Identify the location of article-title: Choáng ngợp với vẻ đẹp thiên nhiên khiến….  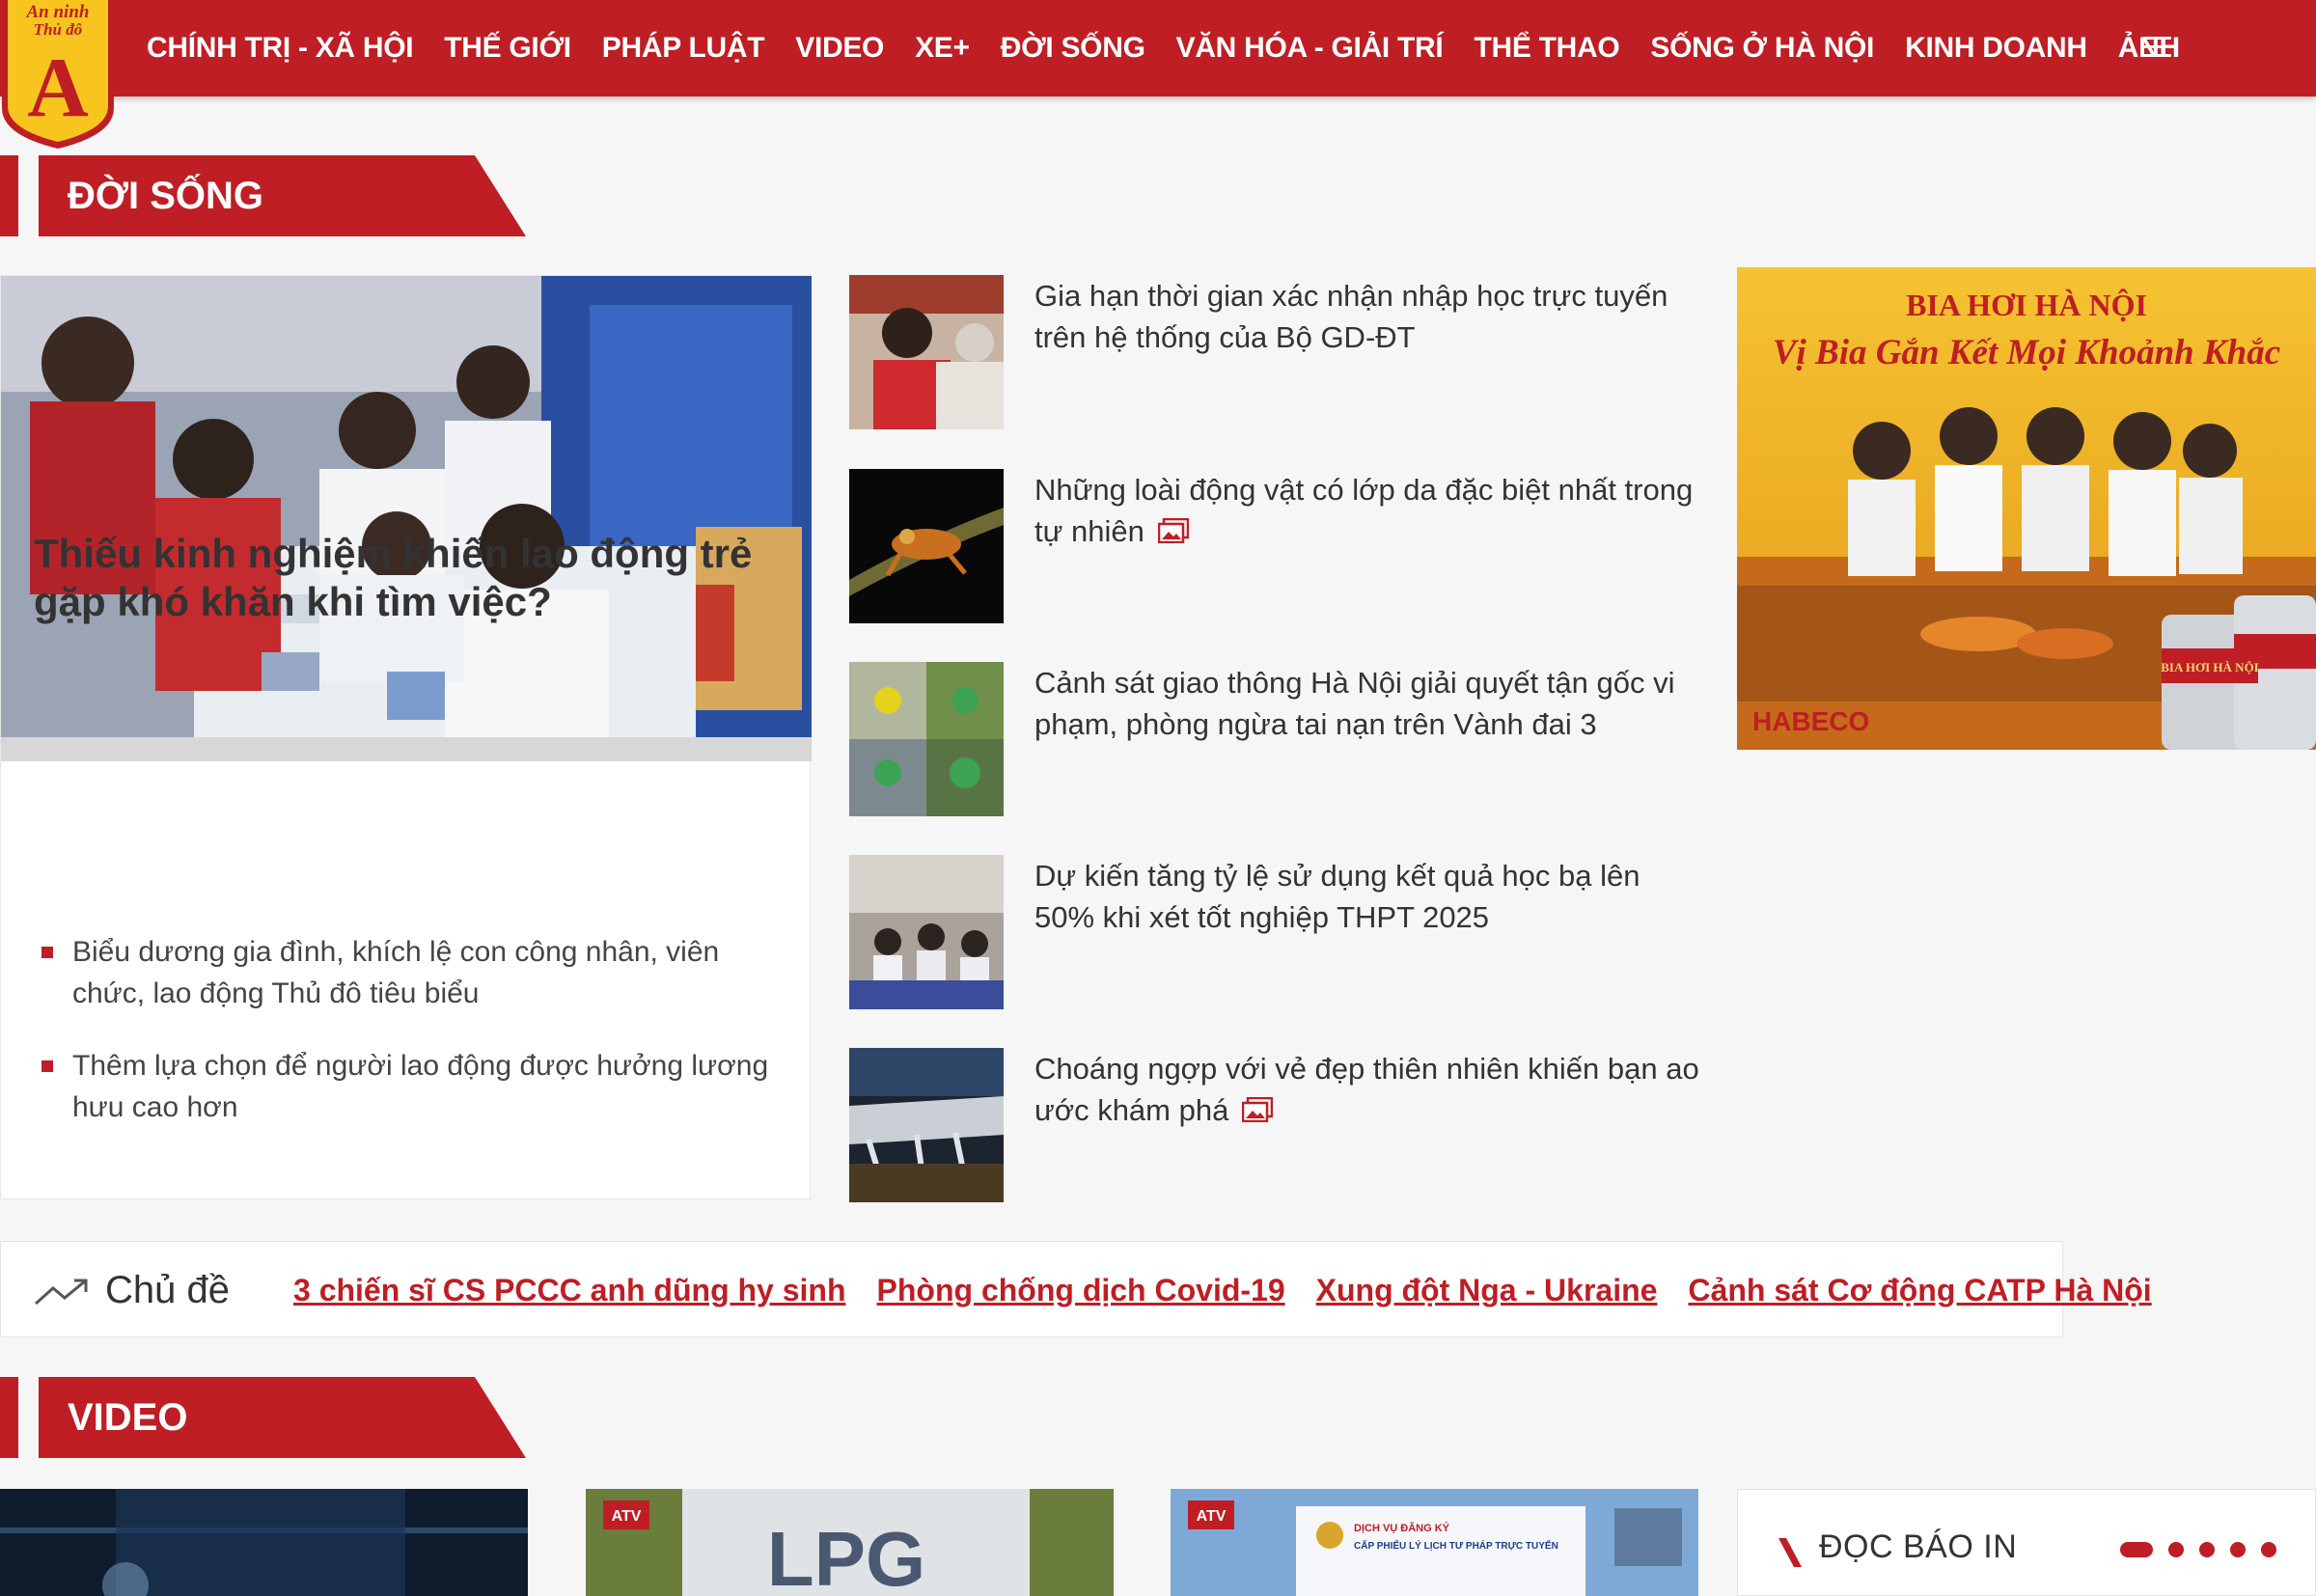
(1367, 1091).